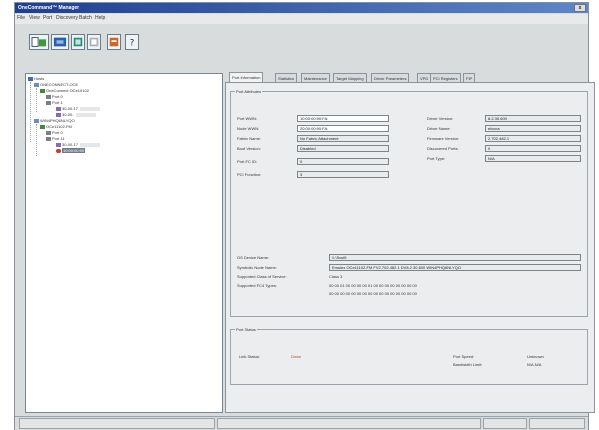 This screenshot has height=430, width=599. Describe the element at coordinates (336, 276) in the screenshot. I see `supported-cos-value: Class 3` at that location.